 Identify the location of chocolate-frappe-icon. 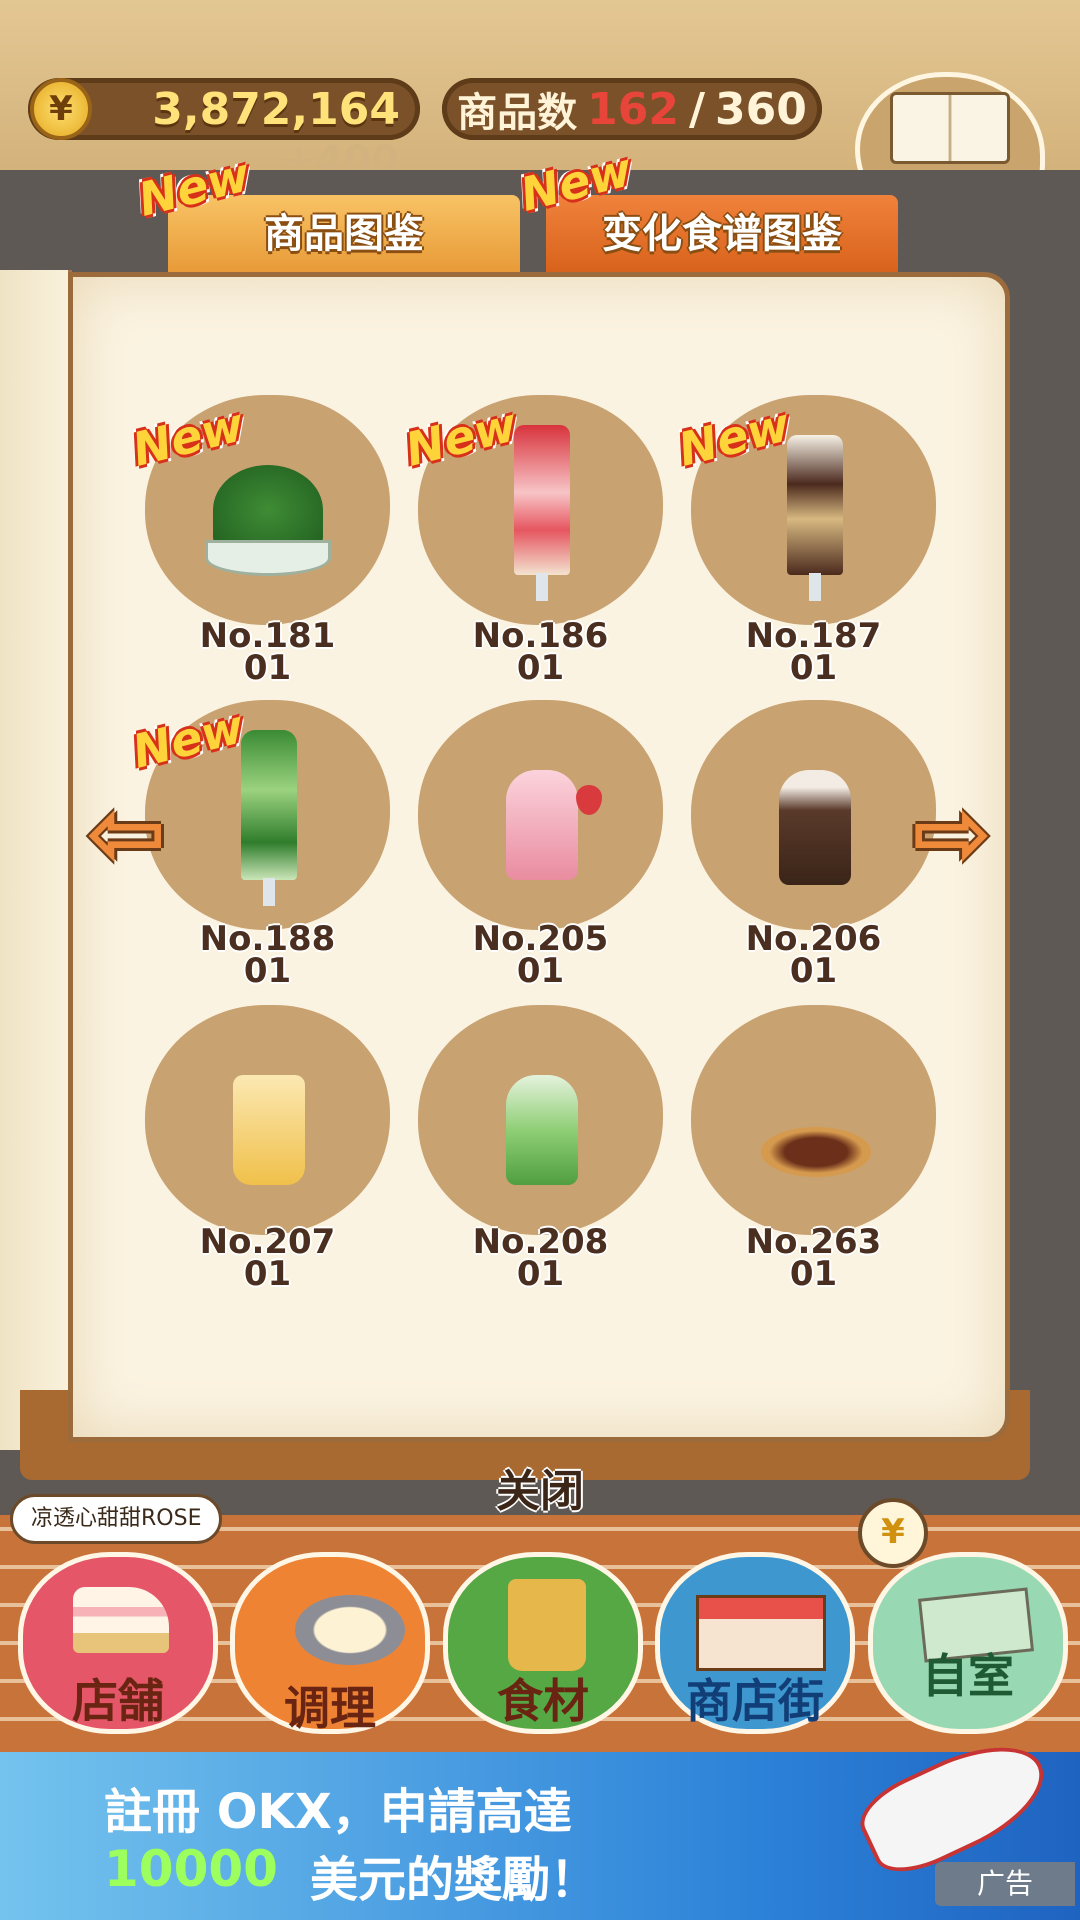
(815, 827).